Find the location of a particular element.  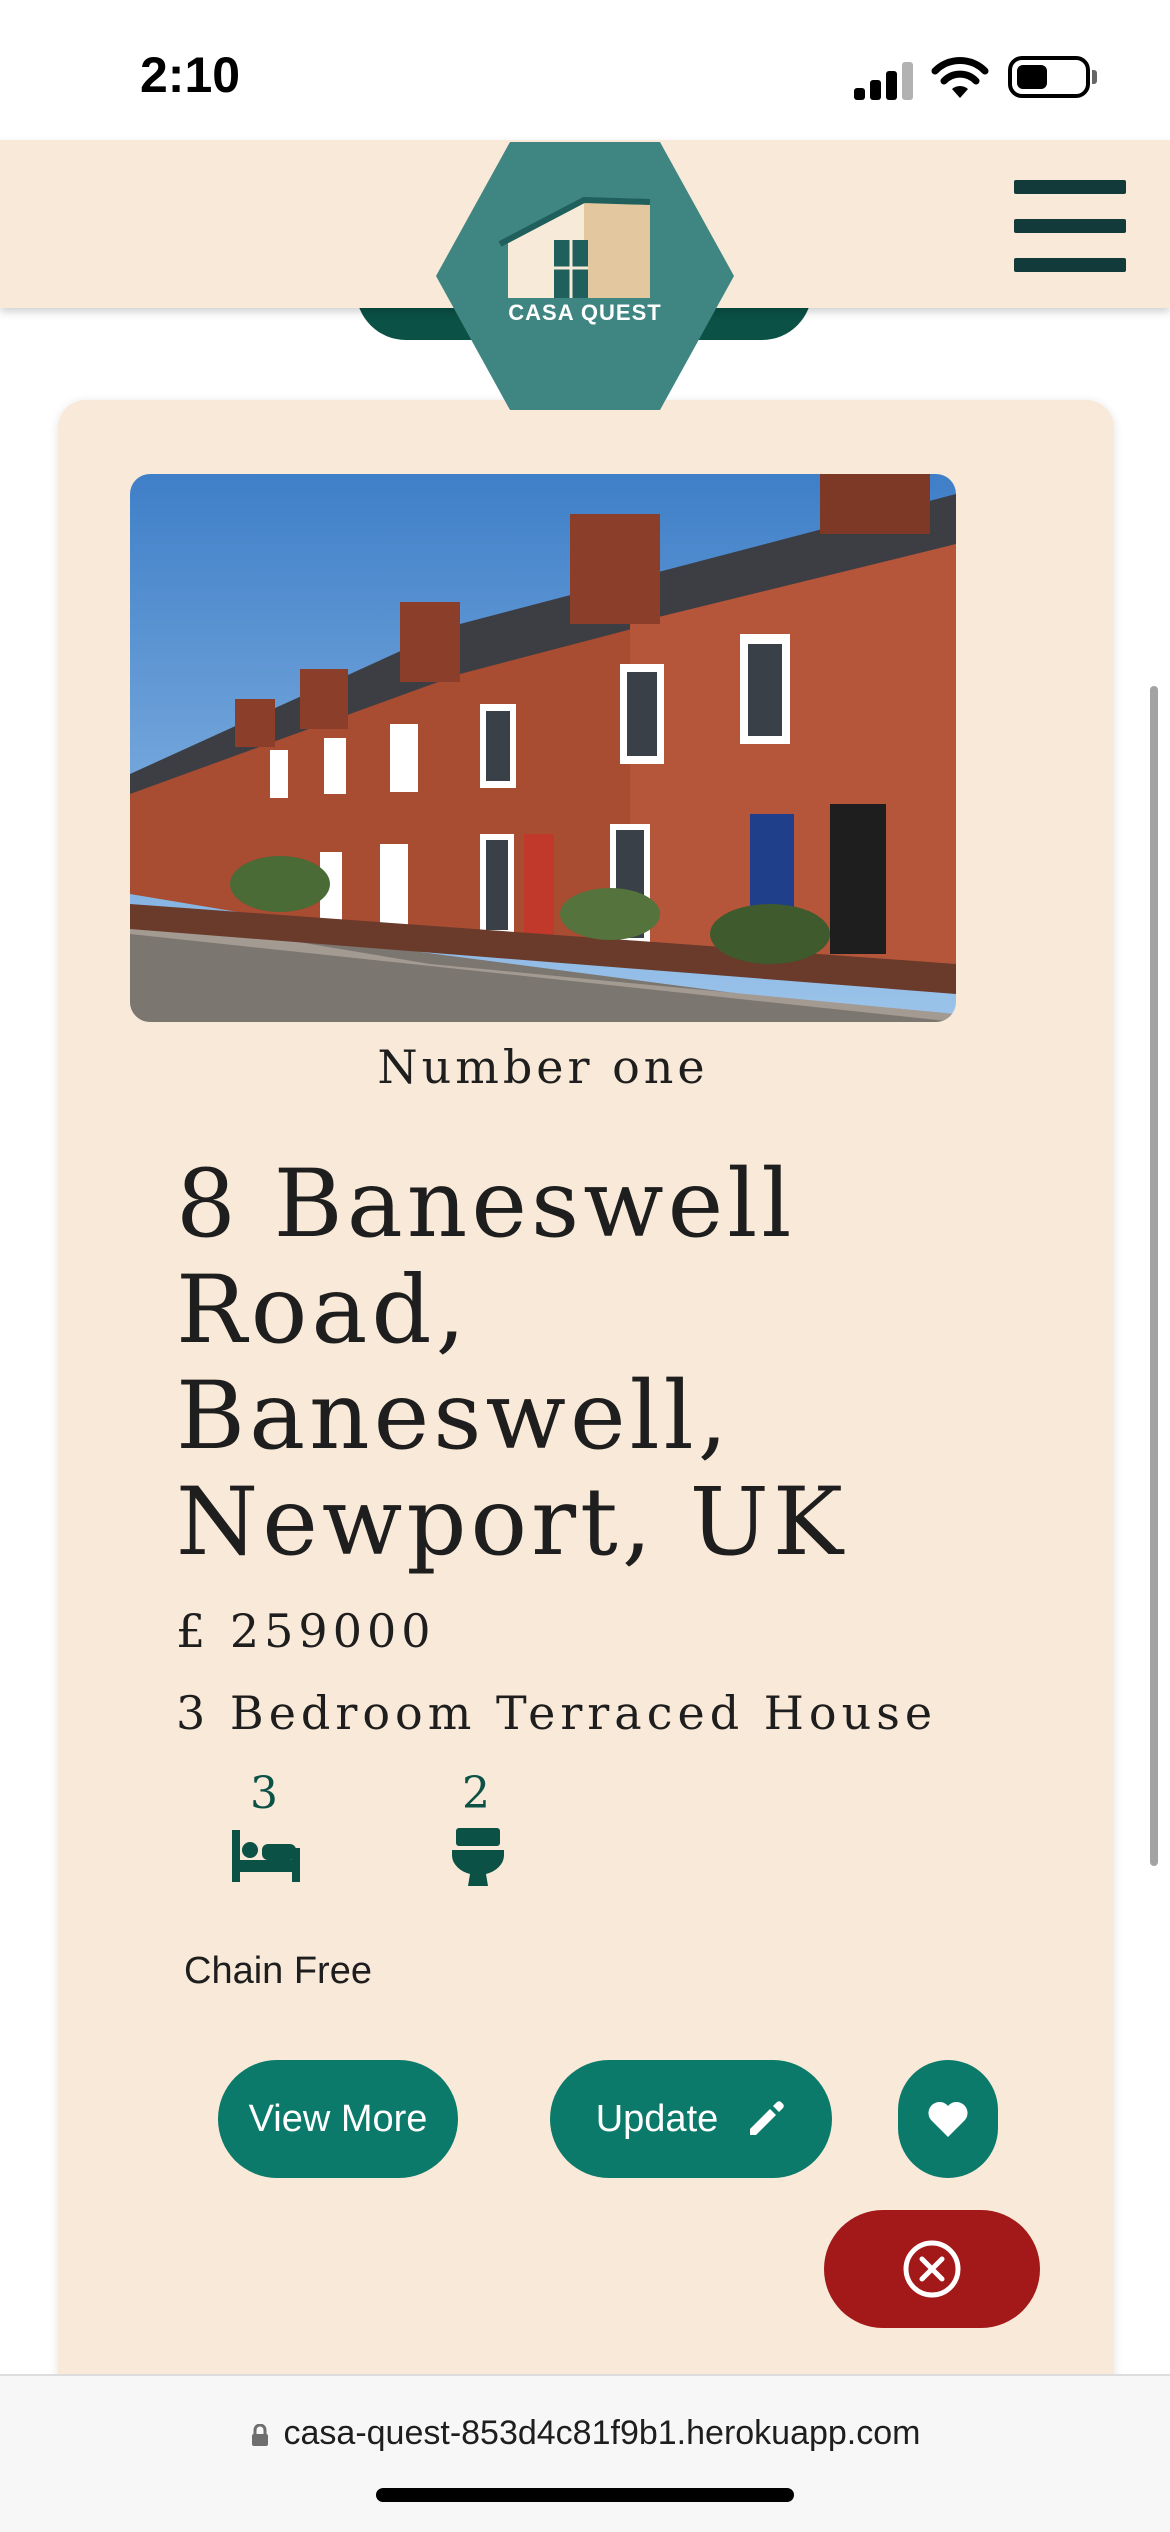

casa-quest-logo: CASA QUEST is located at coordinates (585, 276).